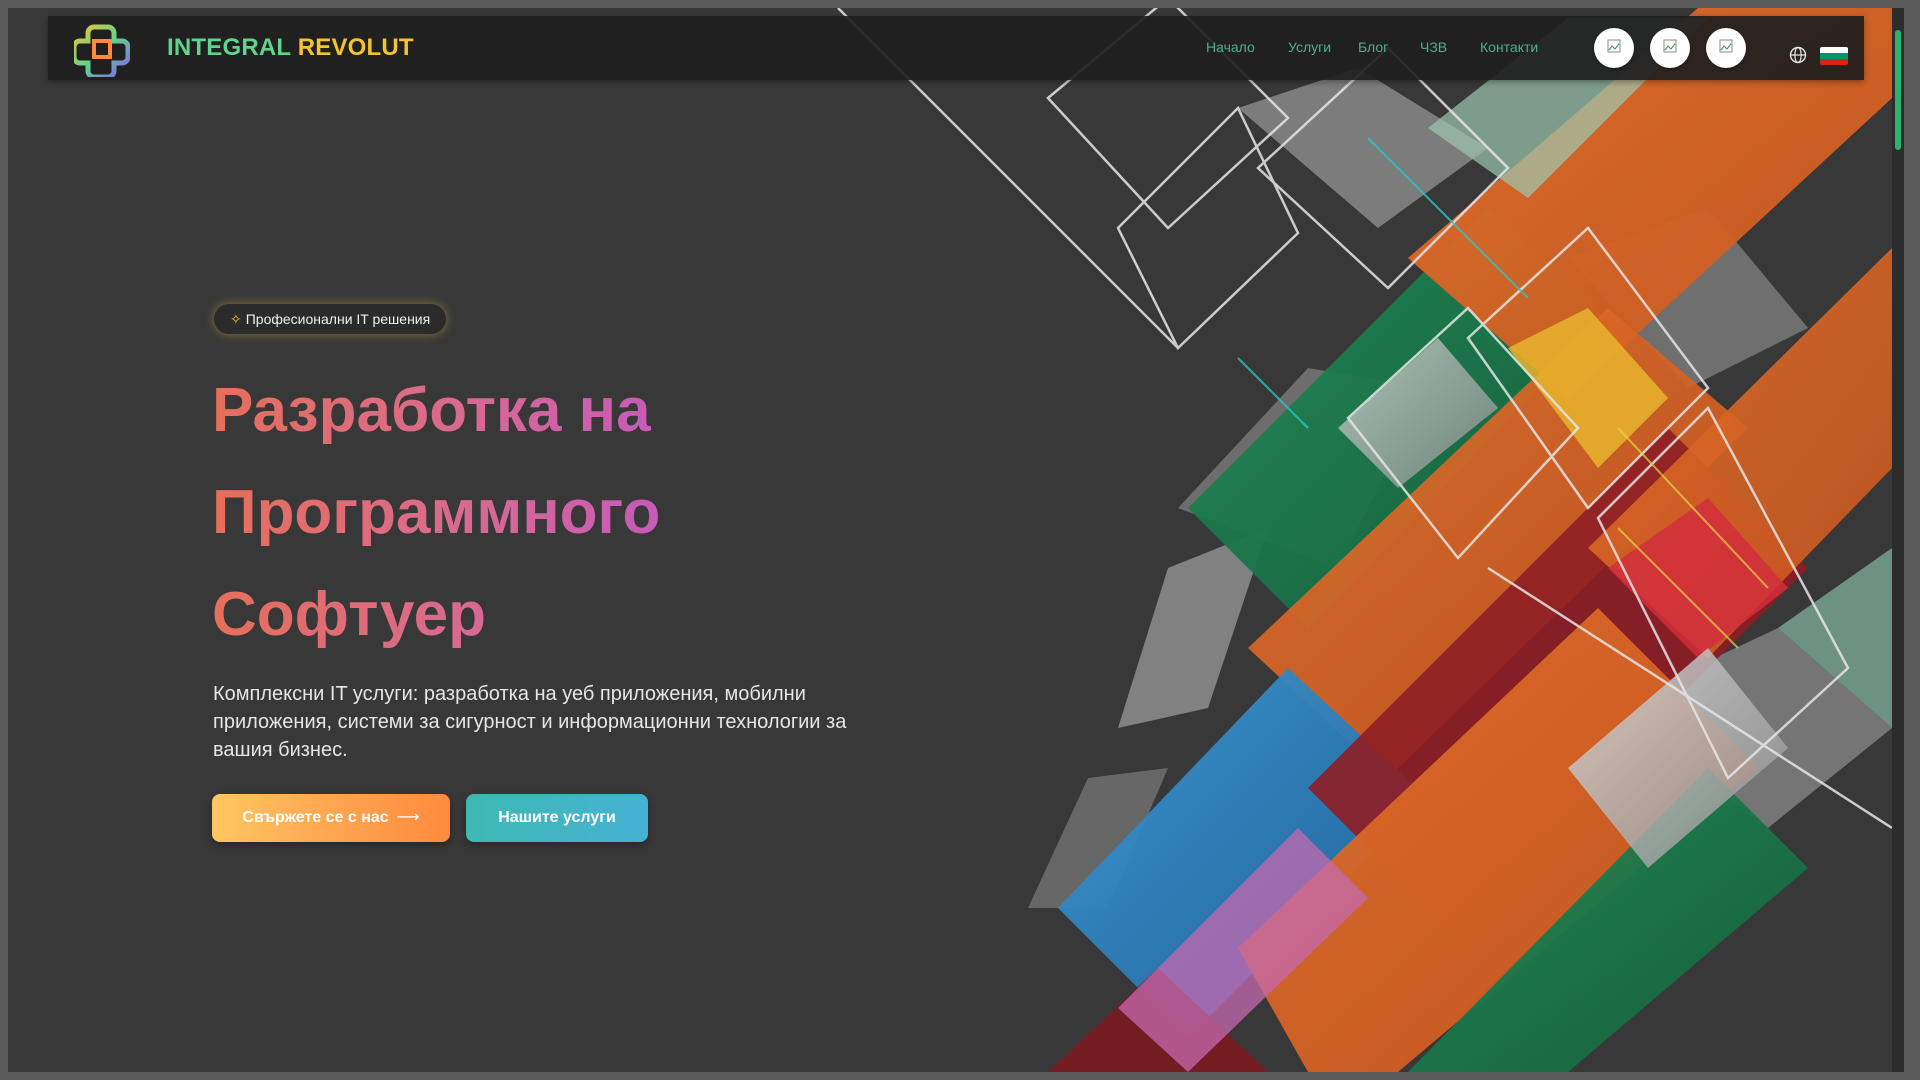 This screenshot has width=1920, height=1080. What do you see at coordinates (1798, 55) in the screenshot?
I see `globe-icon` at bounding box center [1798, 55].